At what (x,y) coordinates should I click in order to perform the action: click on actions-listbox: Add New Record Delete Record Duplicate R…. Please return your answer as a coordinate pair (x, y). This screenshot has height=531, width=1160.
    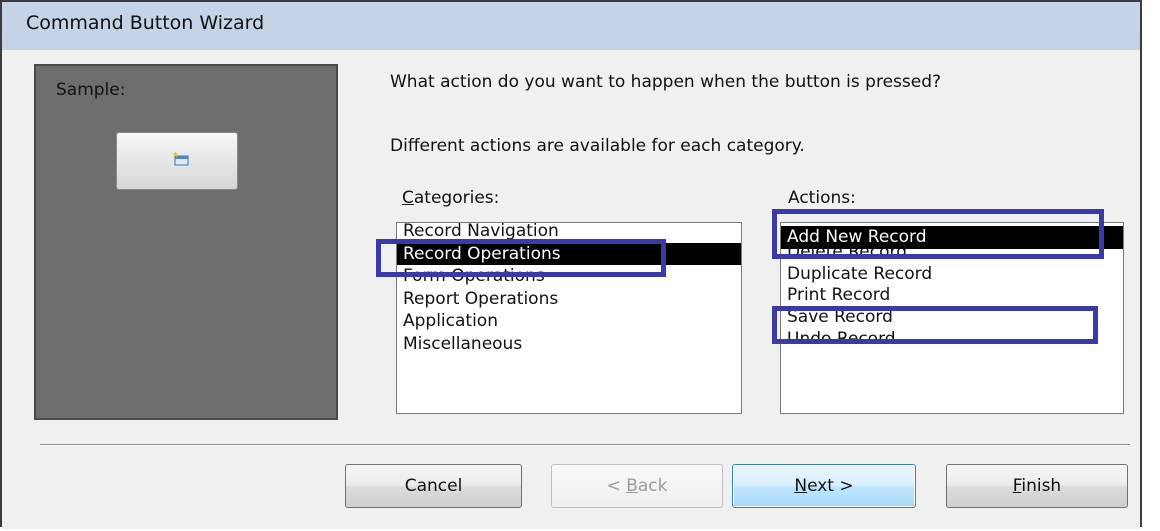
    Looking at the image, I should click on (952, 318).